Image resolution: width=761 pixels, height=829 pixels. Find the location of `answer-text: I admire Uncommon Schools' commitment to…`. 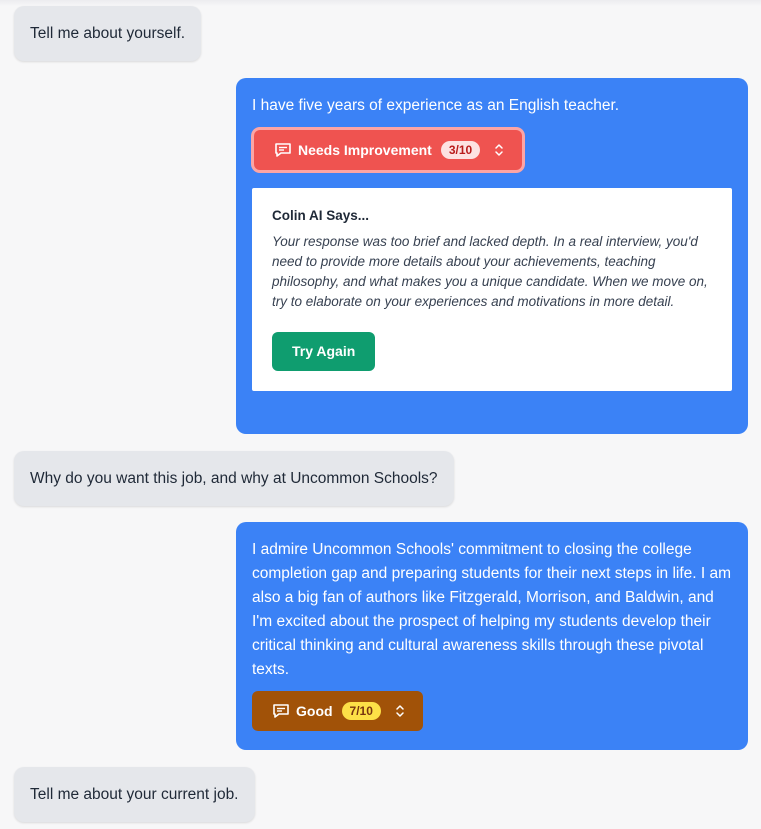

answer-text: I admire Uncommon Schools' commitment to… is located at coordinates (492, 609).